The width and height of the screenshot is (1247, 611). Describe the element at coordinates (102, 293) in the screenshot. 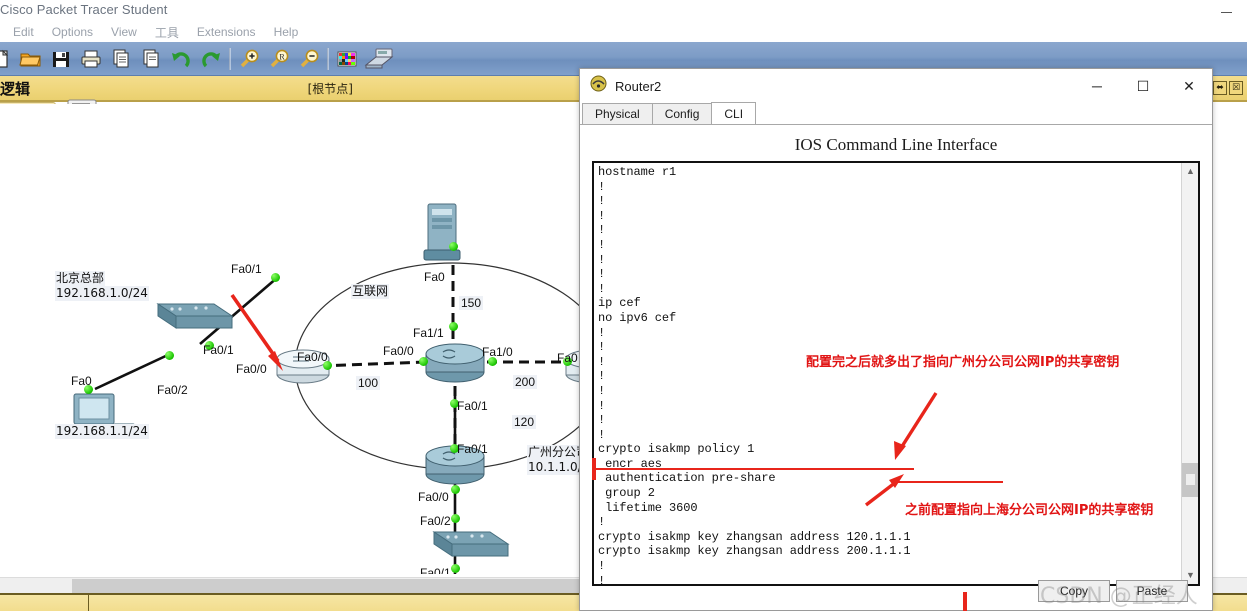

I see `site-label-beijing-subnet: 192.168.1.0/24` at that location.